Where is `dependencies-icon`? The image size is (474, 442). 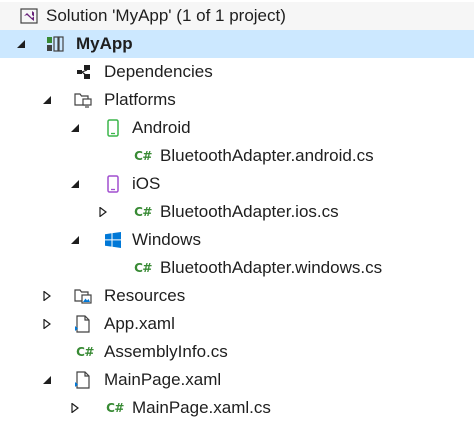
dependencies-icon is located at coordinates (83, 72).